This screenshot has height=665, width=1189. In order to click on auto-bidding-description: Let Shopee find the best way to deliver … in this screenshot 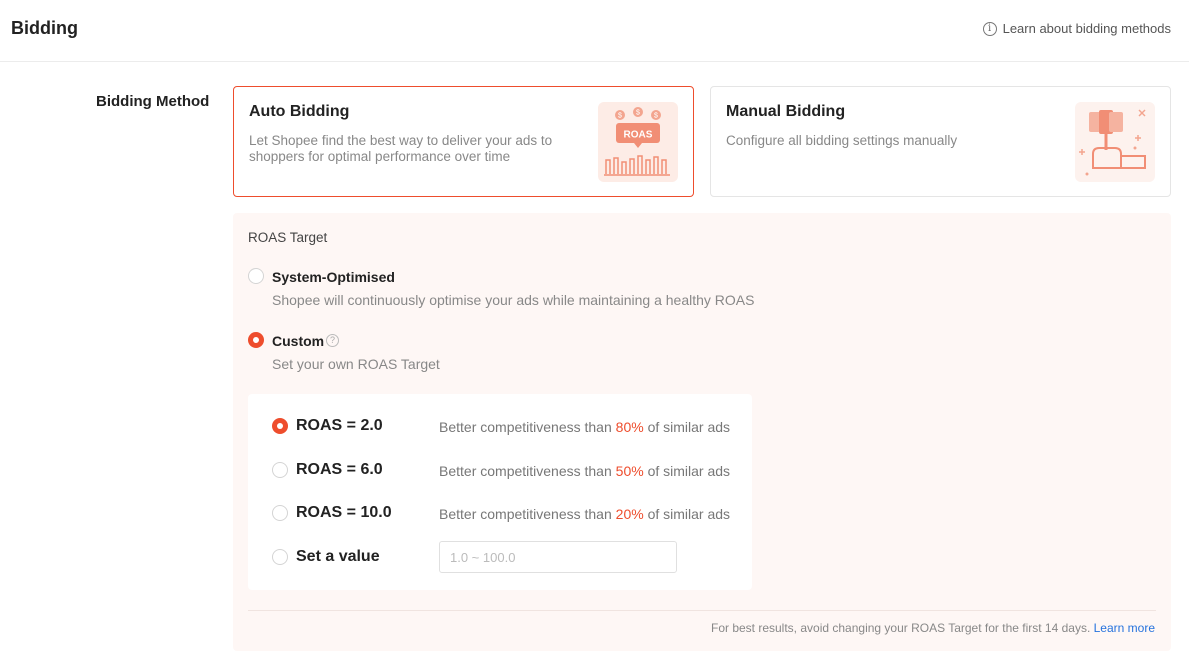, I will do `click(401, 148)`.